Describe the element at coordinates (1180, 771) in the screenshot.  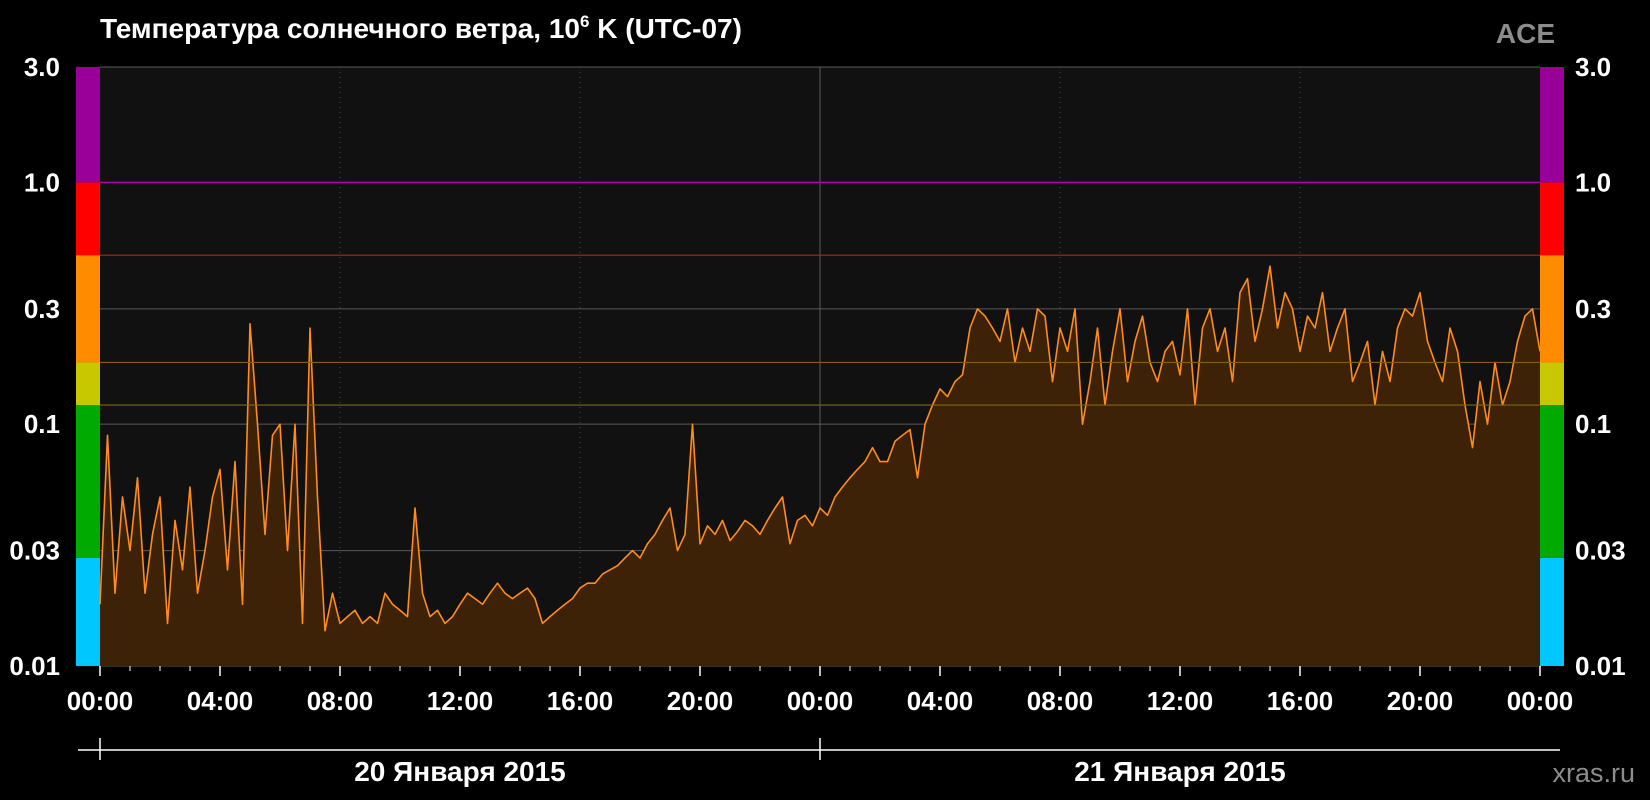
I see `date-label: 21 Января 2015` at that location.